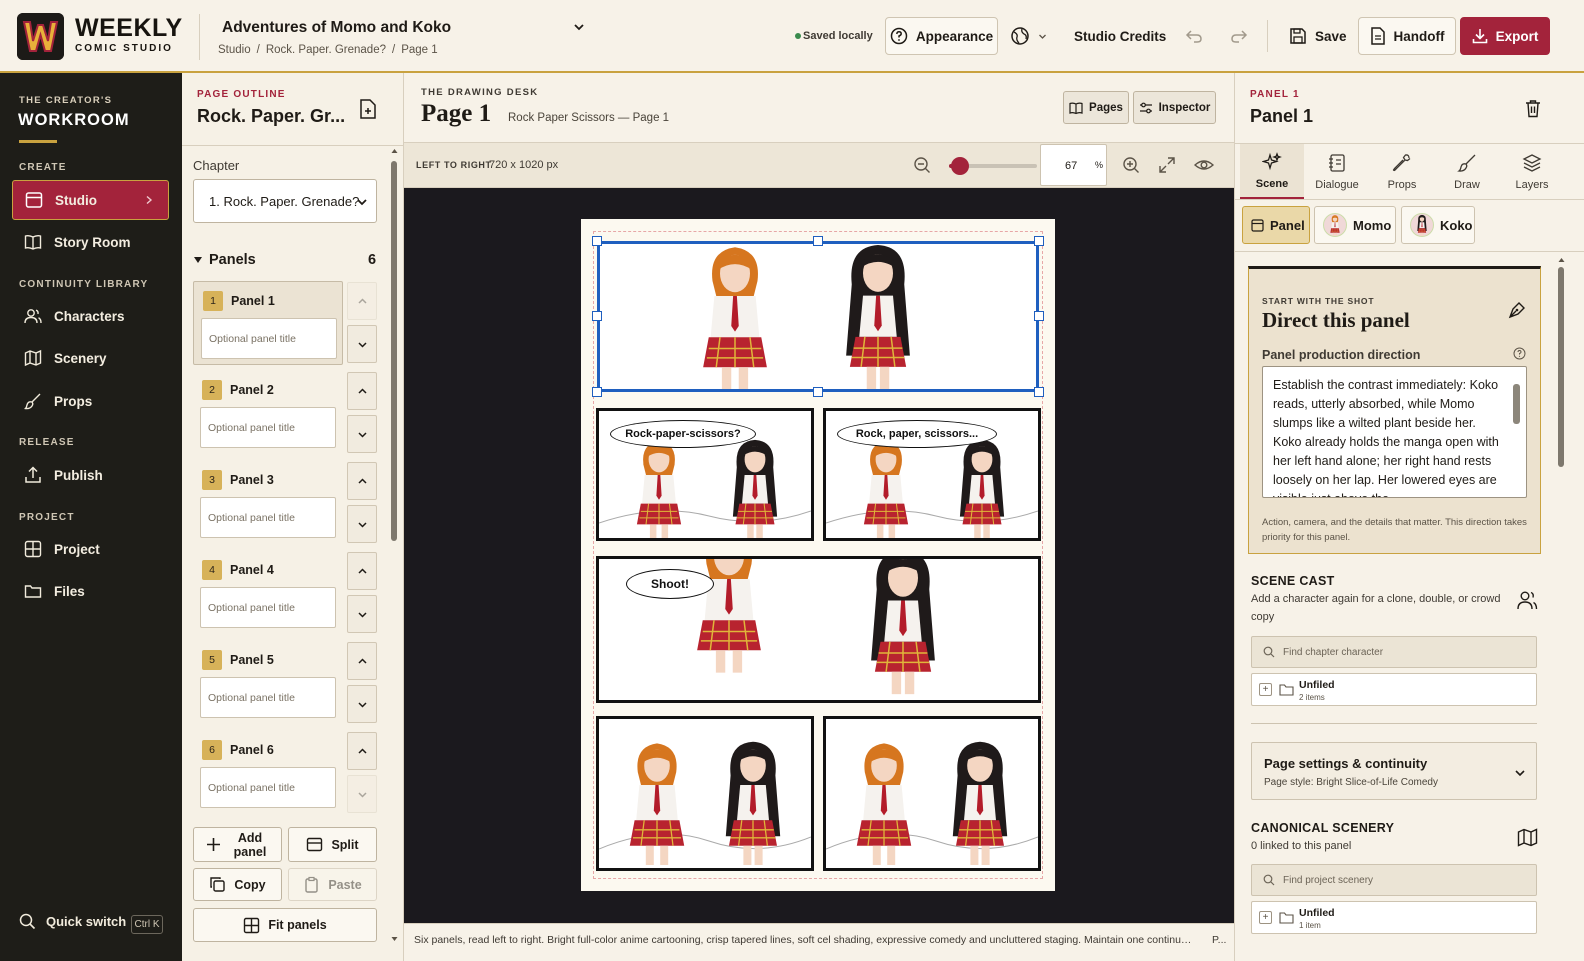 The image size is (1584, 961). What do you see at coordinates (1516, 404) in the screenshot?
I see `textarea-scroll-thumb` at bounding box center [1516, 404].